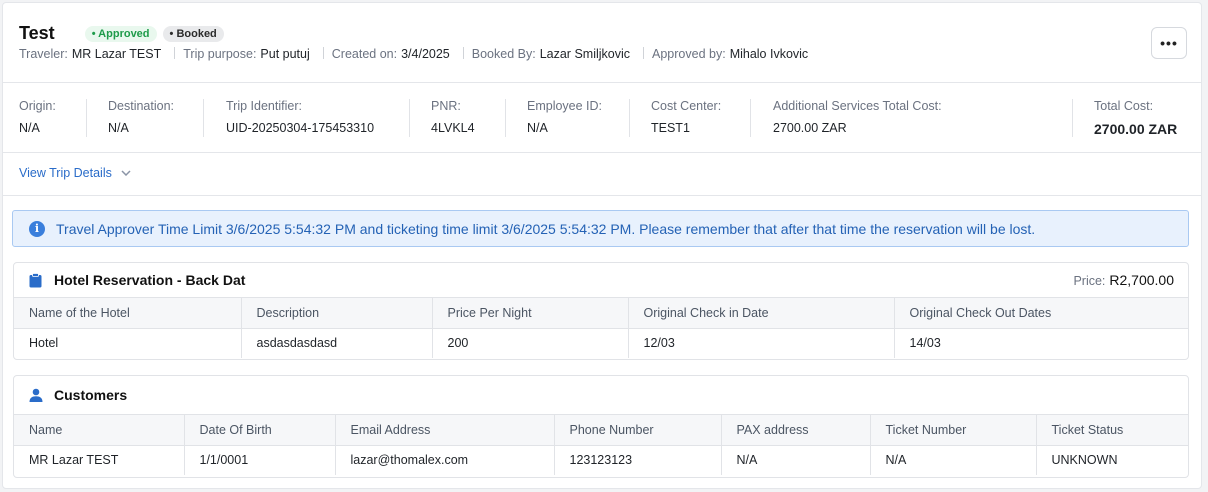 The height and width of the screenshot is (492, 1208). What do you see at coordinates (953, 460) in the screenshot?
I see `table-cell: N/A` at bounding box center [953, 460].